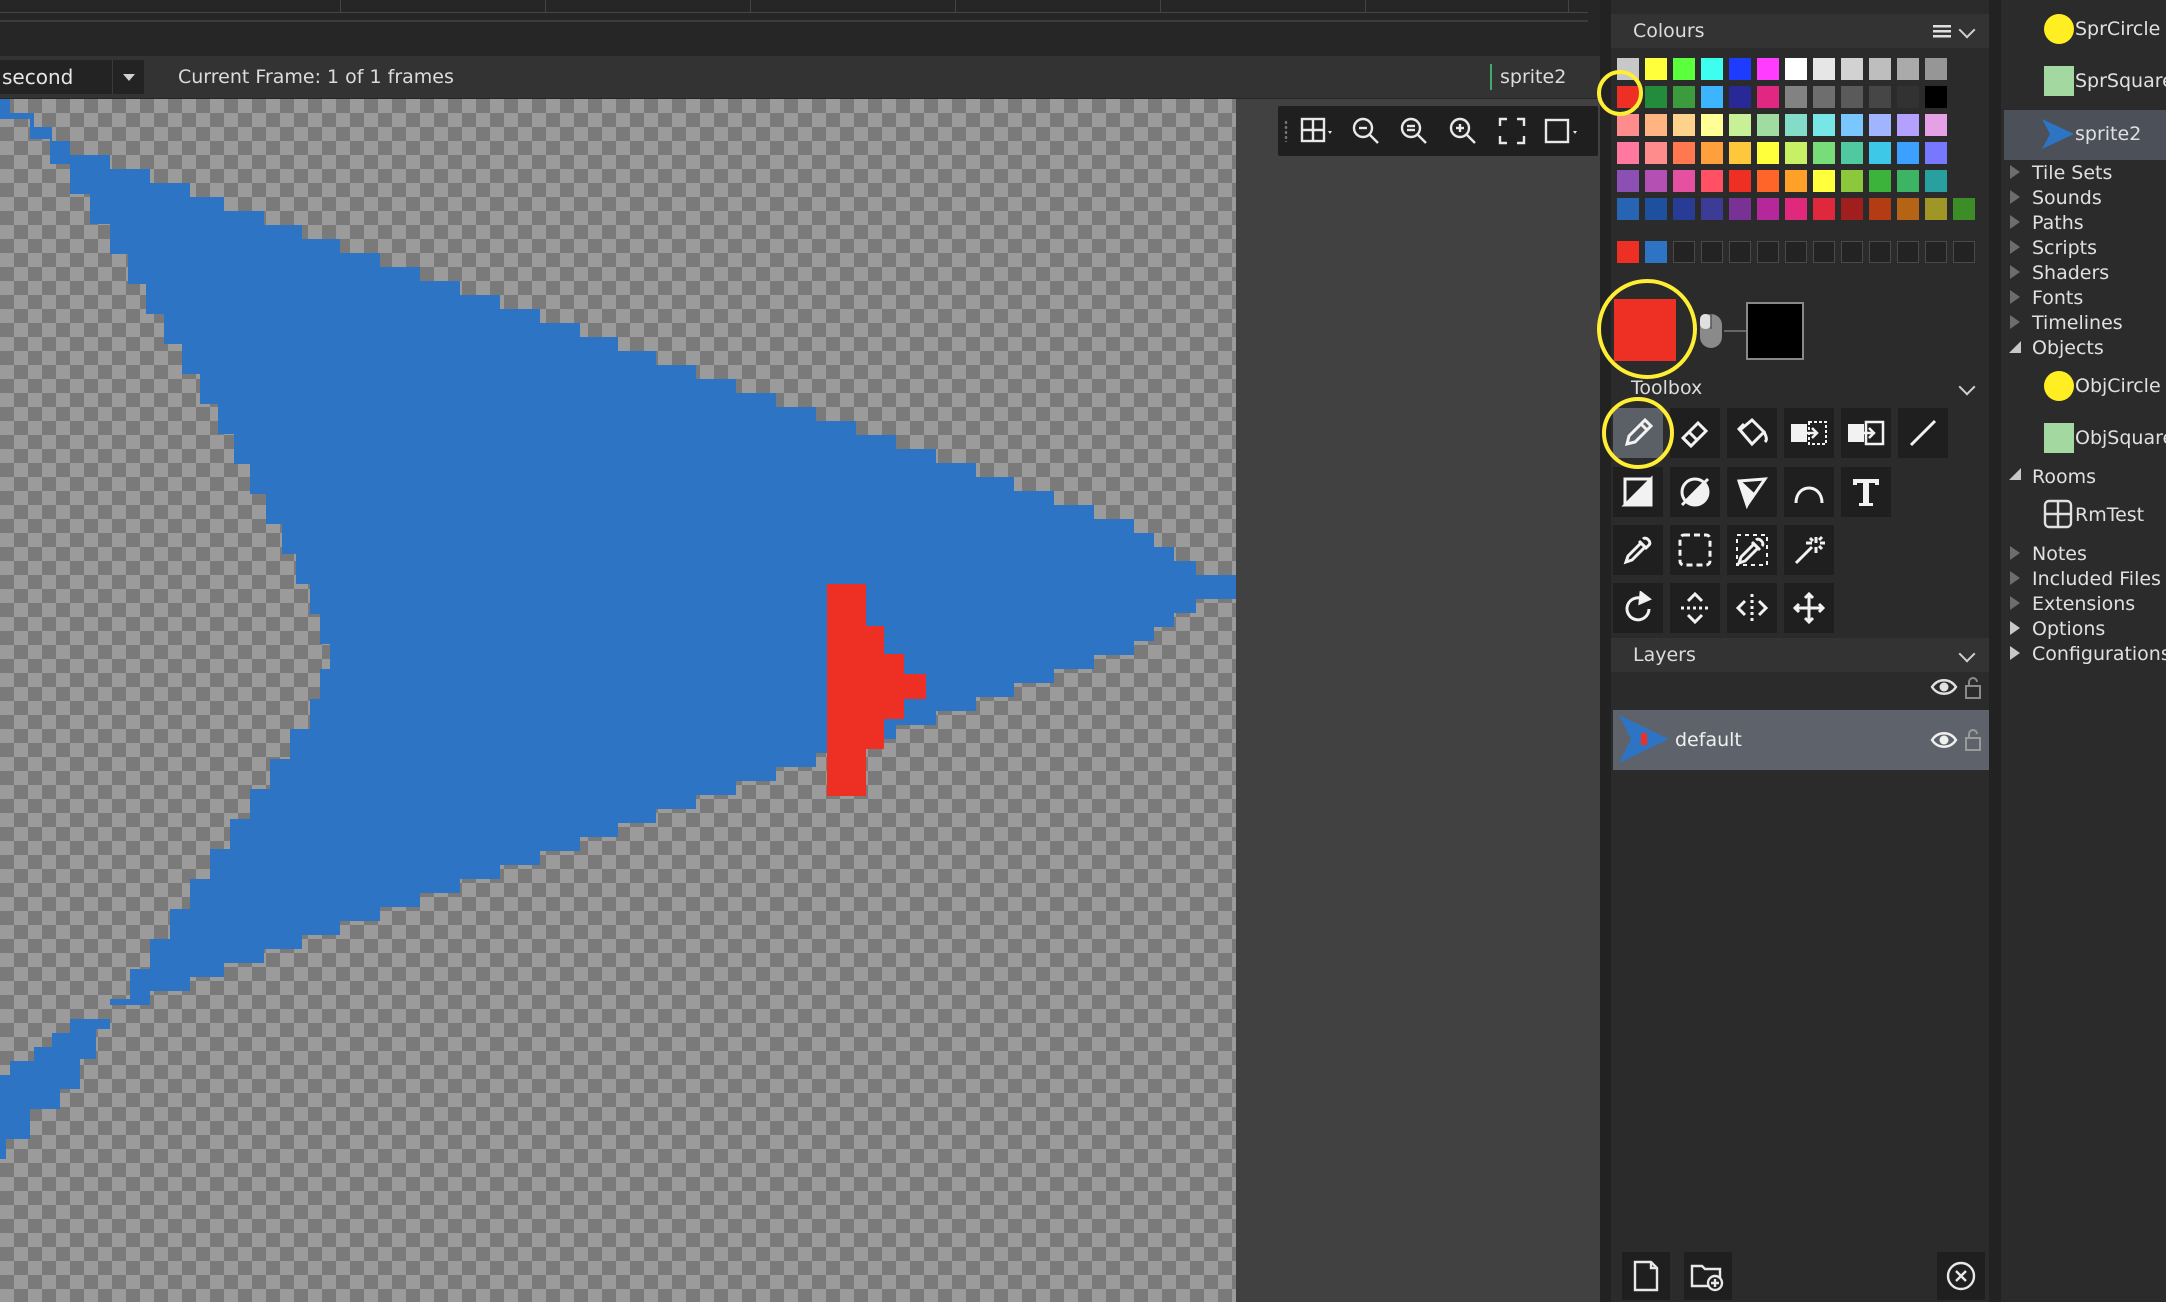  Describe the element at coordinates (2070, 273) in the screenshot. I see `tree-folder-shaders: Shaders` at that location.